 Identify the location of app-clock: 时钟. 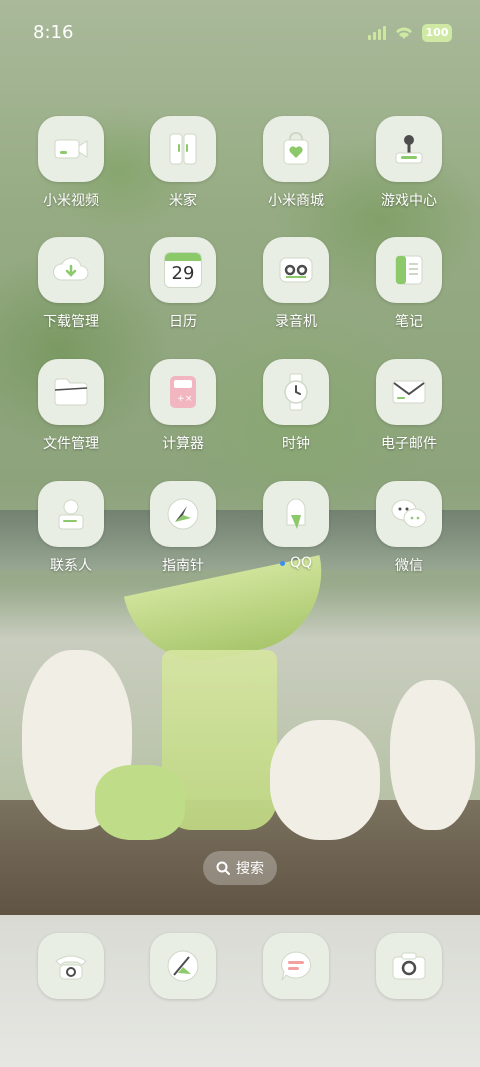
(296, 406).